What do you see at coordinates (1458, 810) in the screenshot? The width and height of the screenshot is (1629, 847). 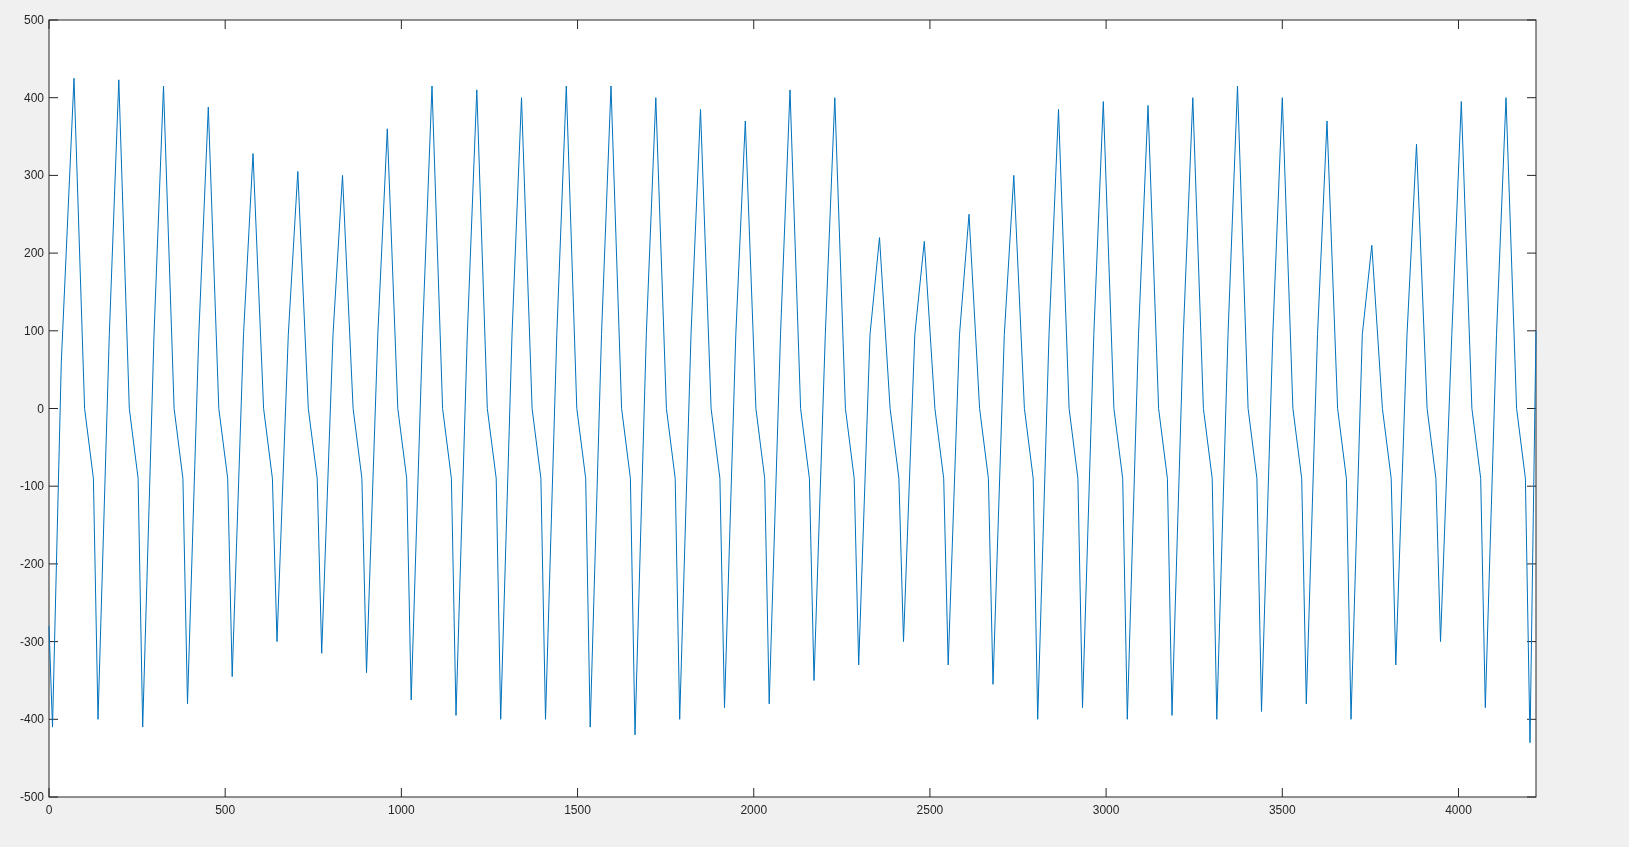 I see `x-tick-label: 4000` at bounding box center [1458, 810].